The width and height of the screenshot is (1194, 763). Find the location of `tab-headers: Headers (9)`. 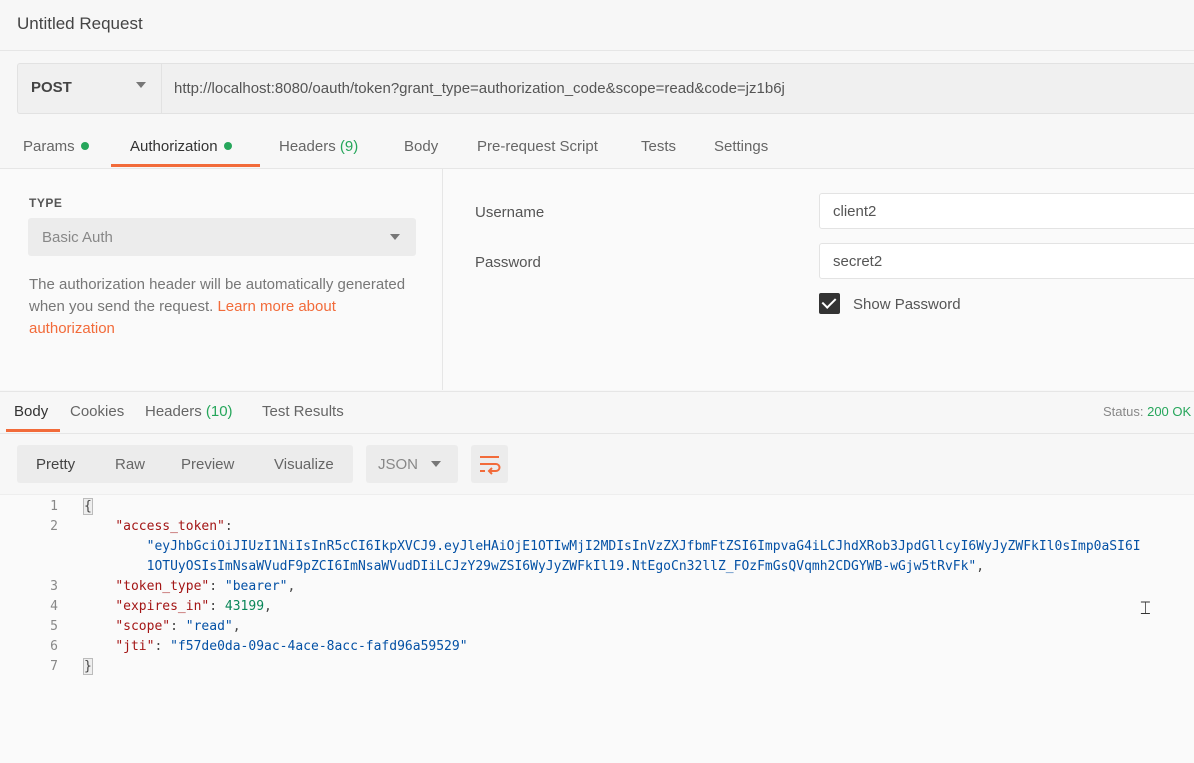

tab-headers: Headers (9) is located at coordinates (318, 146).